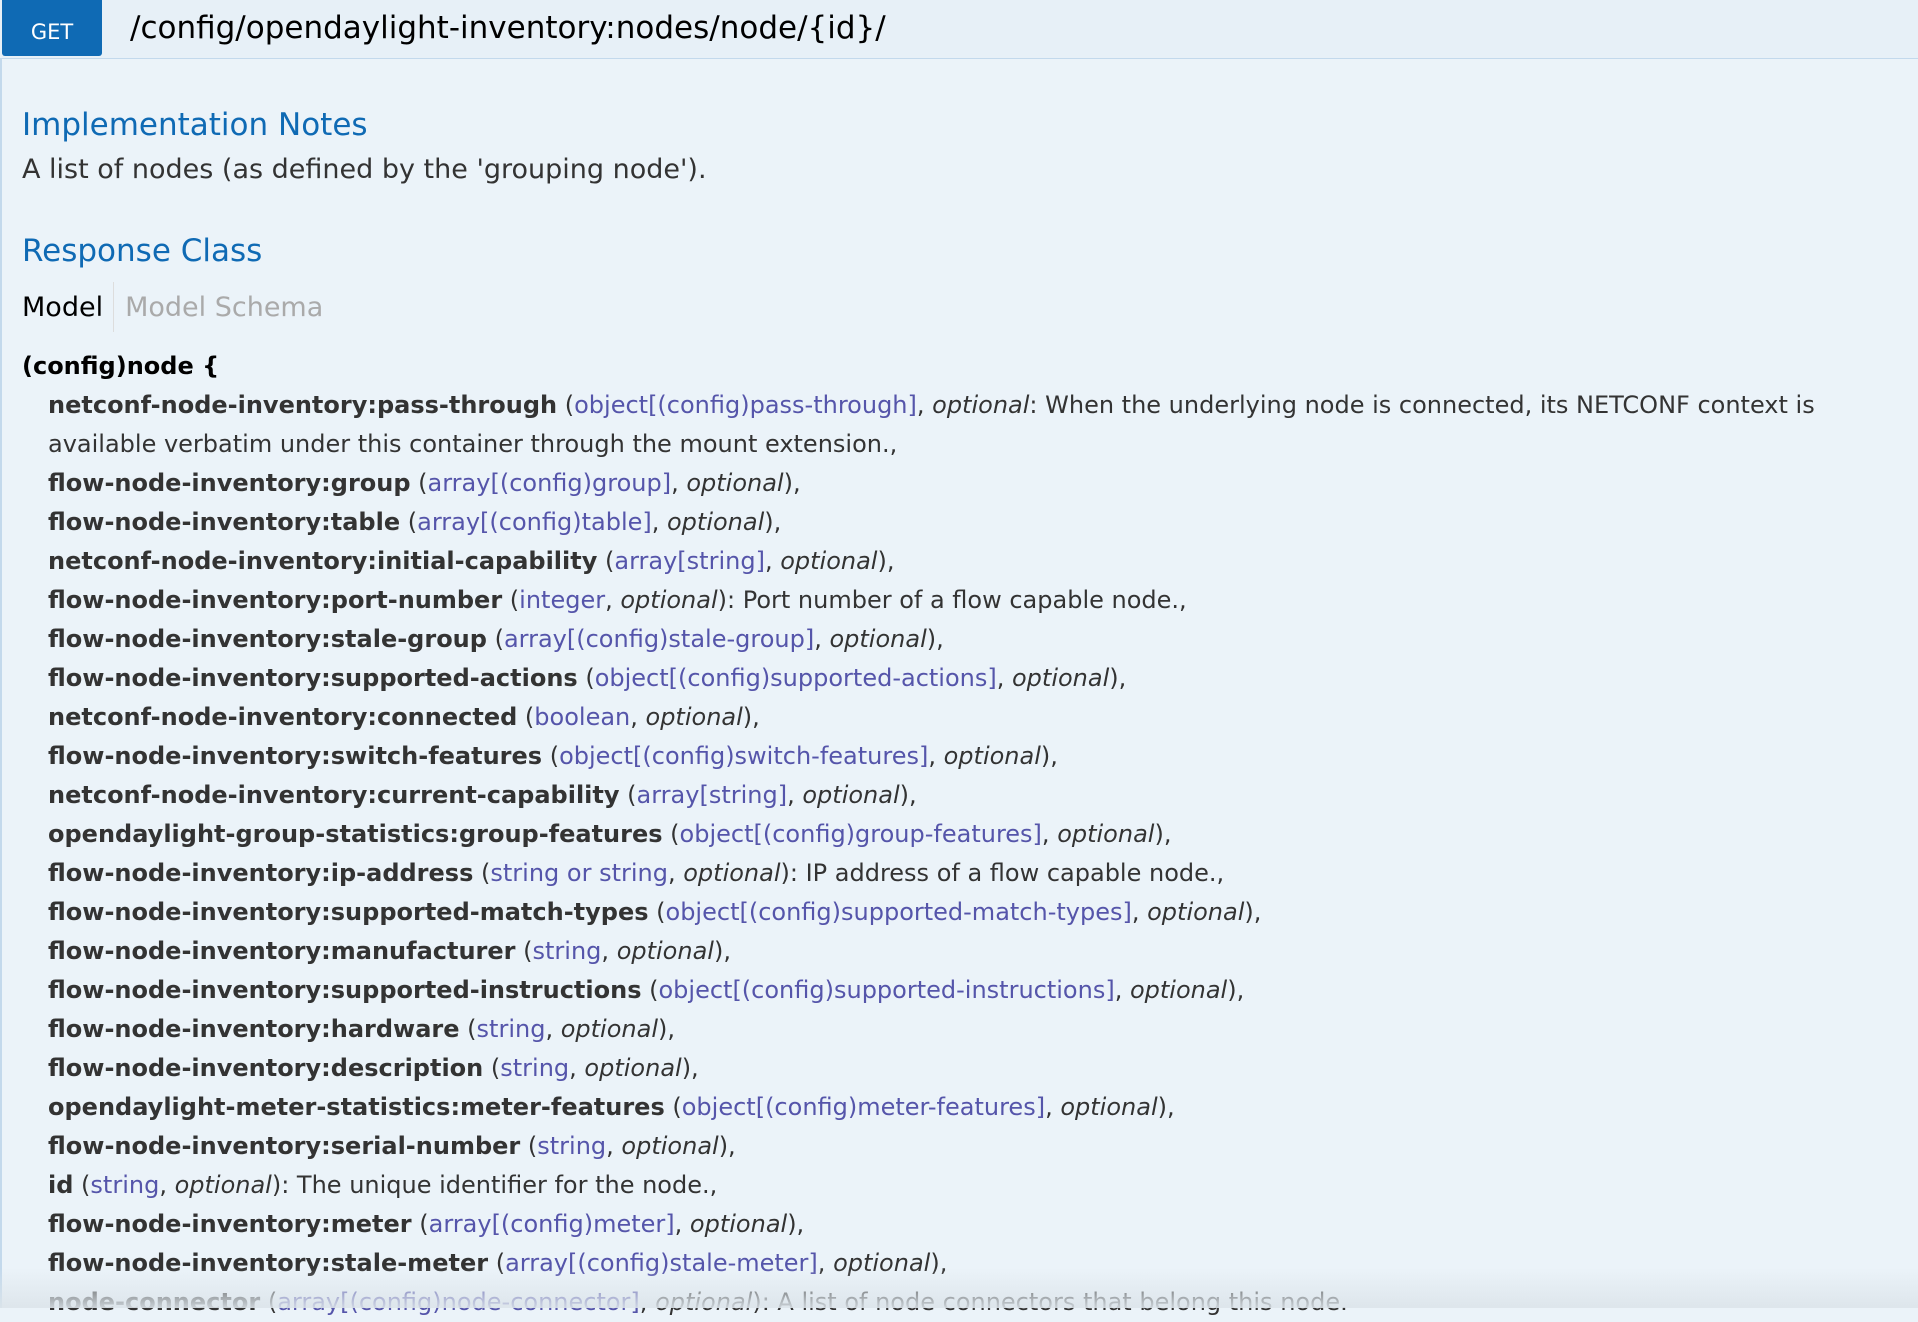 The image size is (1918, 1322). What do you see at coordinates (295, 756) in the screenshot?
I see `property-name: flow-node-inventory:switch-features` at bounding box center [295, 756].